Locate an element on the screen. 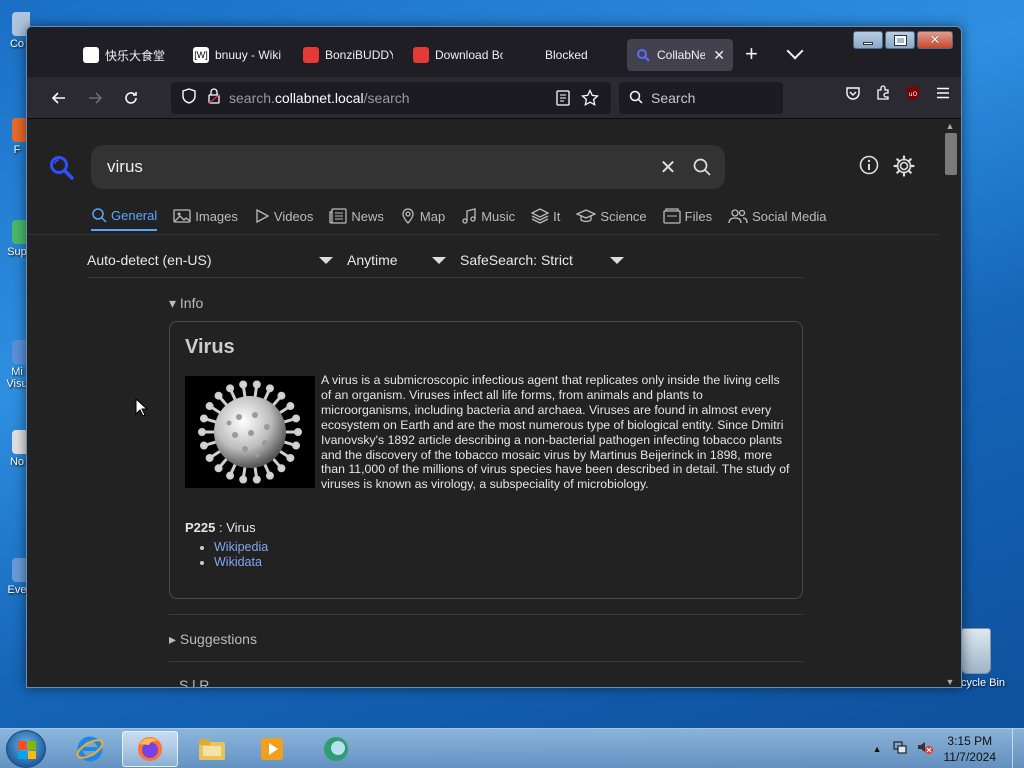 This screenshot has height=768, width=1024. volume-muted-icon is located at coordinates (925, 749).